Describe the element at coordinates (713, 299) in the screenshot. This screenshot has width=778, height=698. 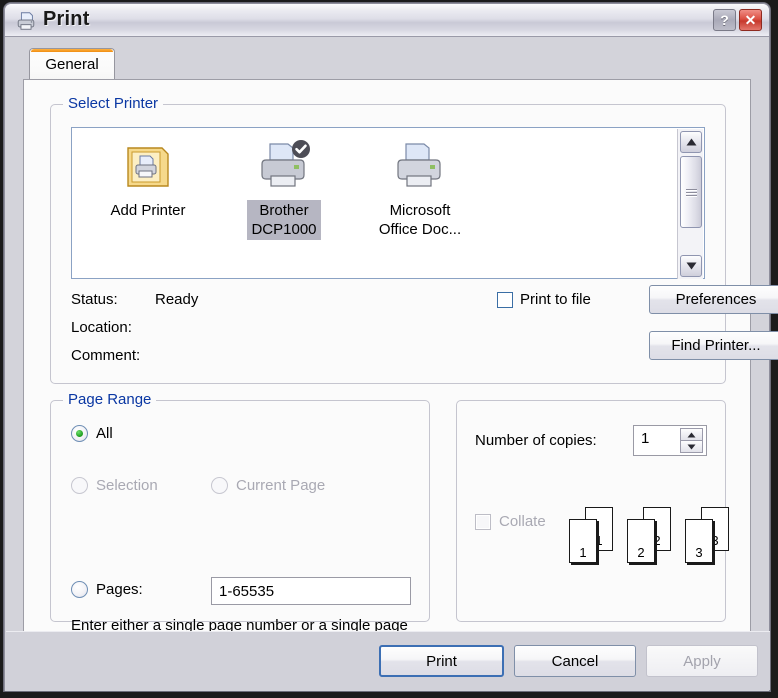
I see `preferences-button: Preferences` at that location.